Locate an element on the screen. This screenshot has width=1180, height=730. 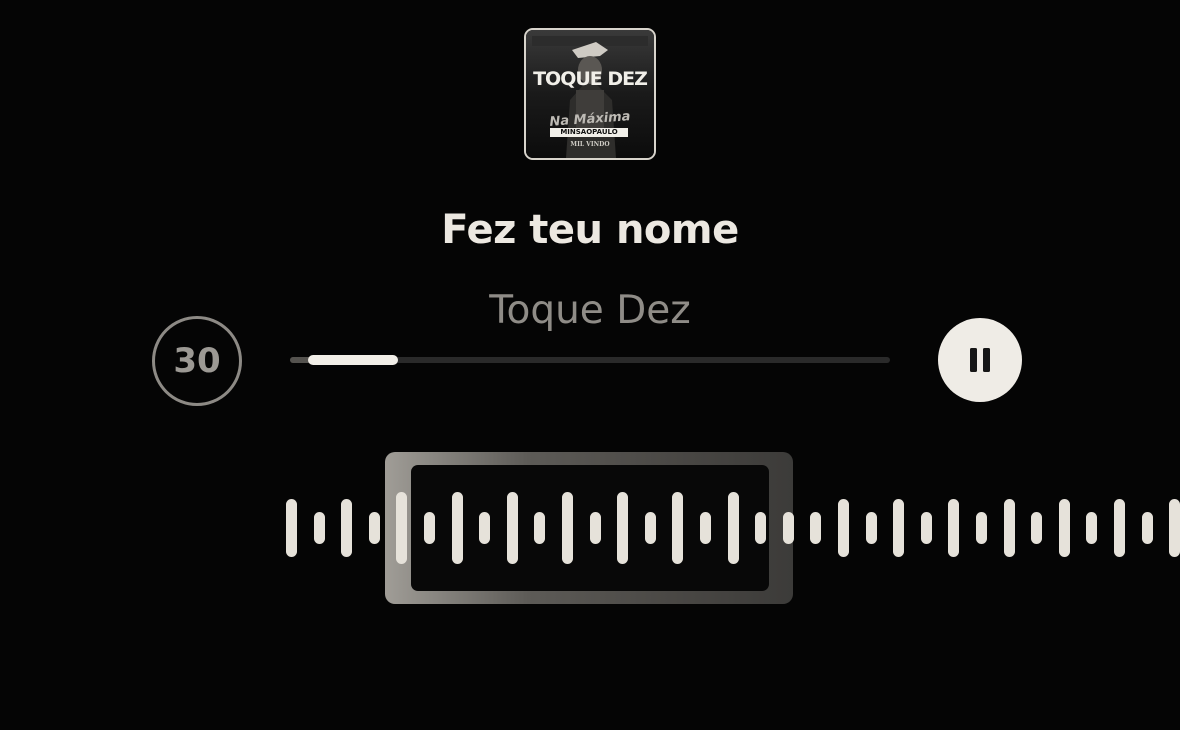
skip-30-button: 30 is located at coordinates (197, 361).